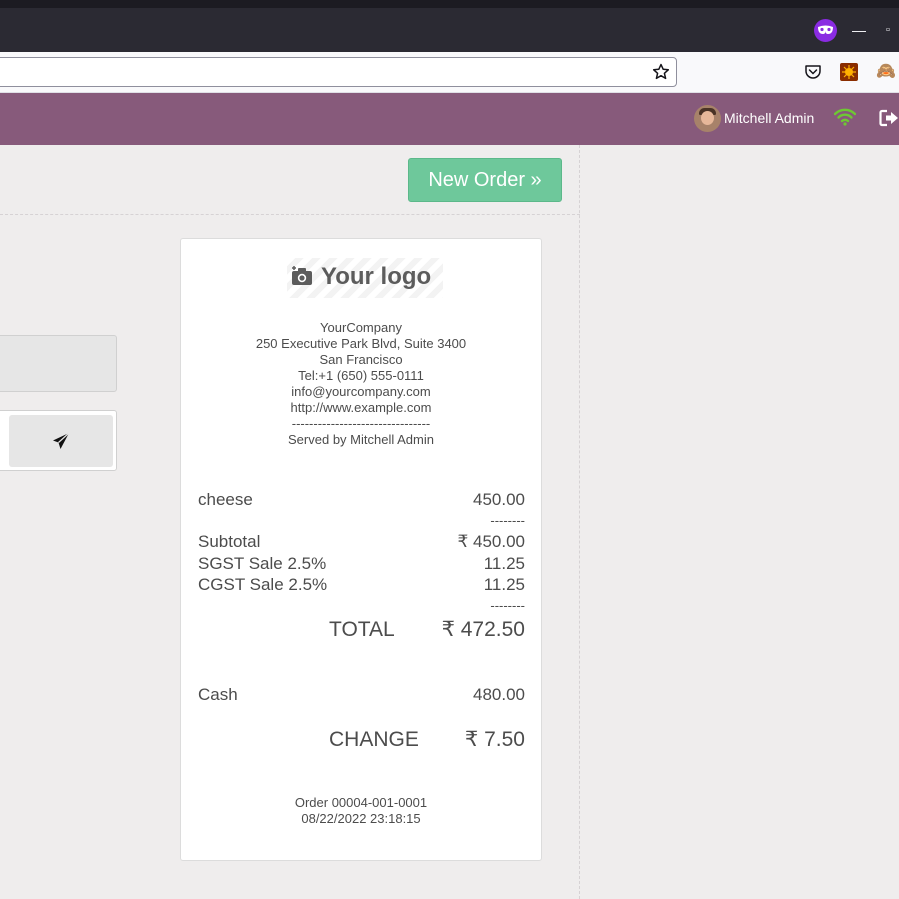  I want to click on tax-label: CGST Sale 2.5%, so click(263, 584).